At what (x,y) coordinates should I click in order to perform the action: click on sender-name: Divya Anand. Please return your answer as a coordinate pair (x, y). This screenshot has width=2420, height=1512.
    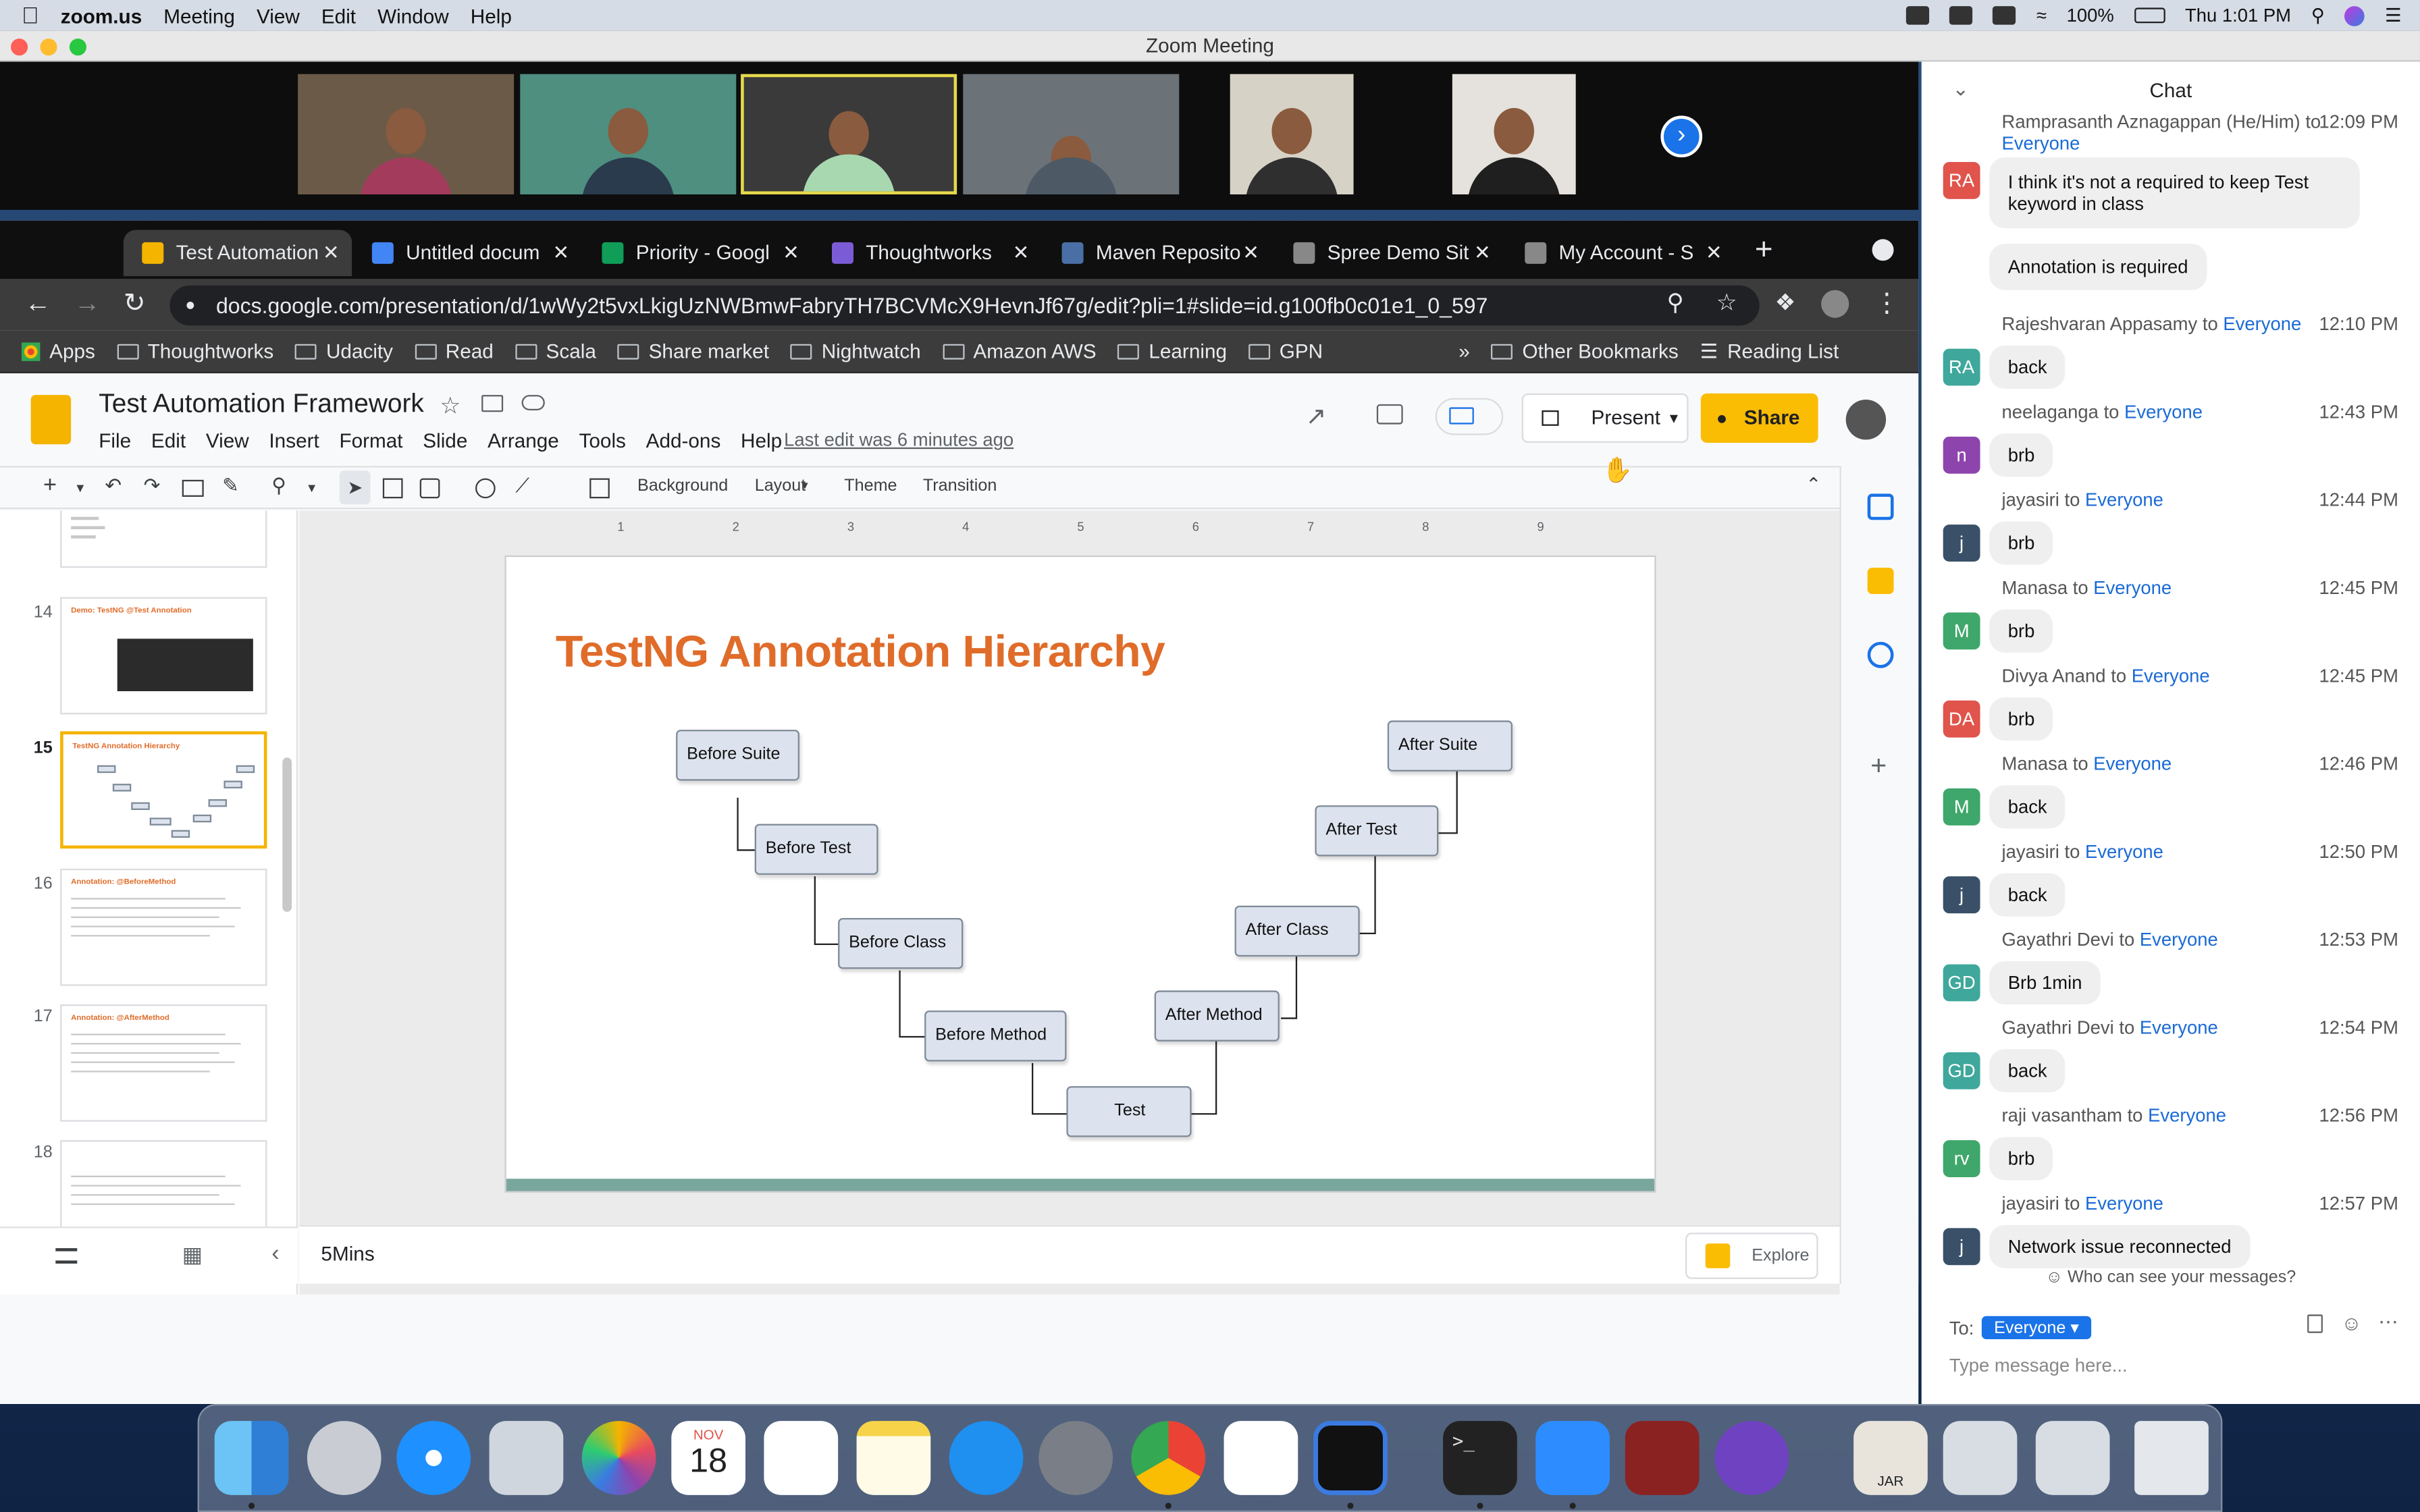
    Looking at the image, I should click on (2054, 675).